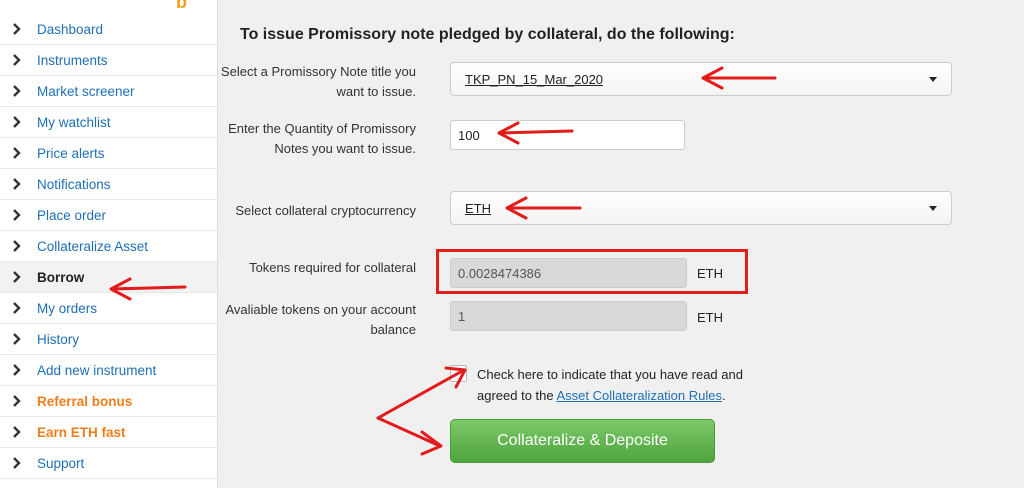 This screenshot has height=488, width=1024. Describe the element at coordinates (67, 308) in the screenshot. I see `sidebar-item-label: My orders` at that location.